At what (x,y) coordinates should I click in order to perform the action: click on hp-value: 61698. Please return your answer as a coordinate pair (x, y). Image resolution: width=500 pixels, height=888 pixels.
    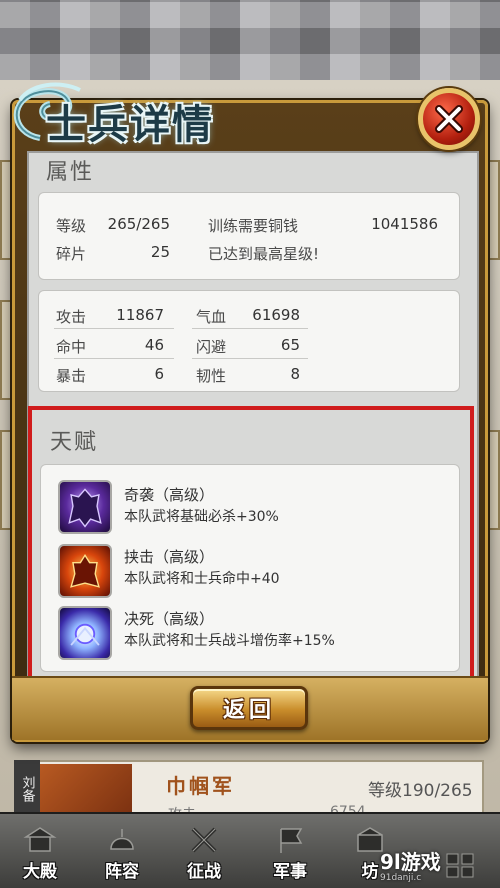
    Looking at the image, I should click on (276, 315).